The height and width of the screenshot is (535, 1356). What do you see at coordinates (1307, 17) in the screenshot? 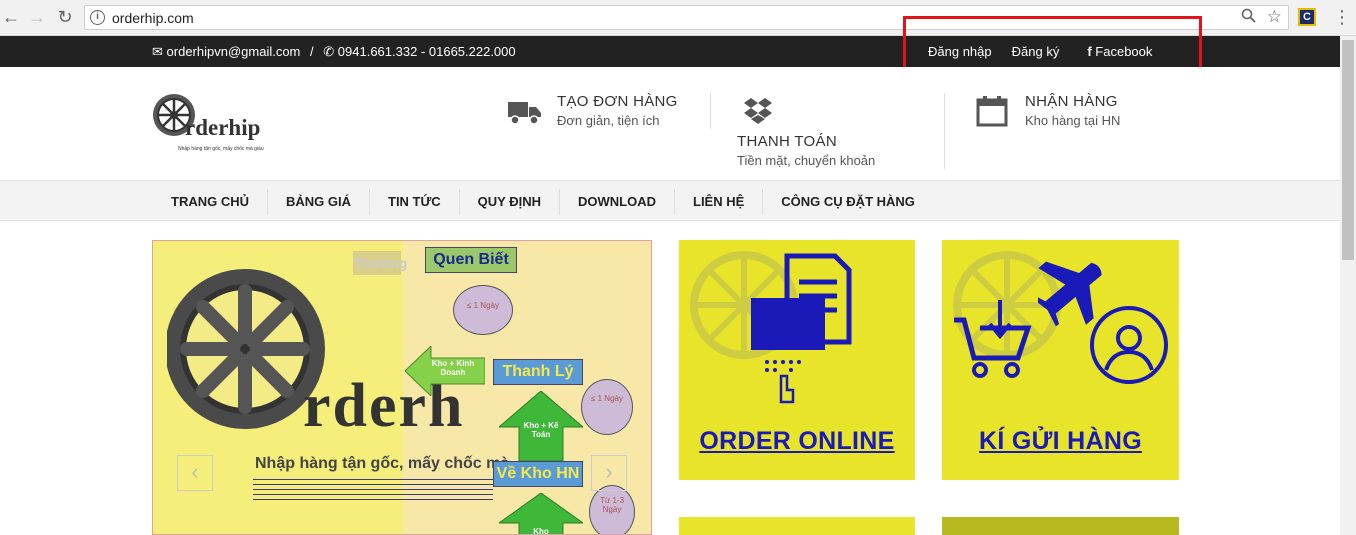
I see `extension-icon: C` at bounding box center [1307, 17].